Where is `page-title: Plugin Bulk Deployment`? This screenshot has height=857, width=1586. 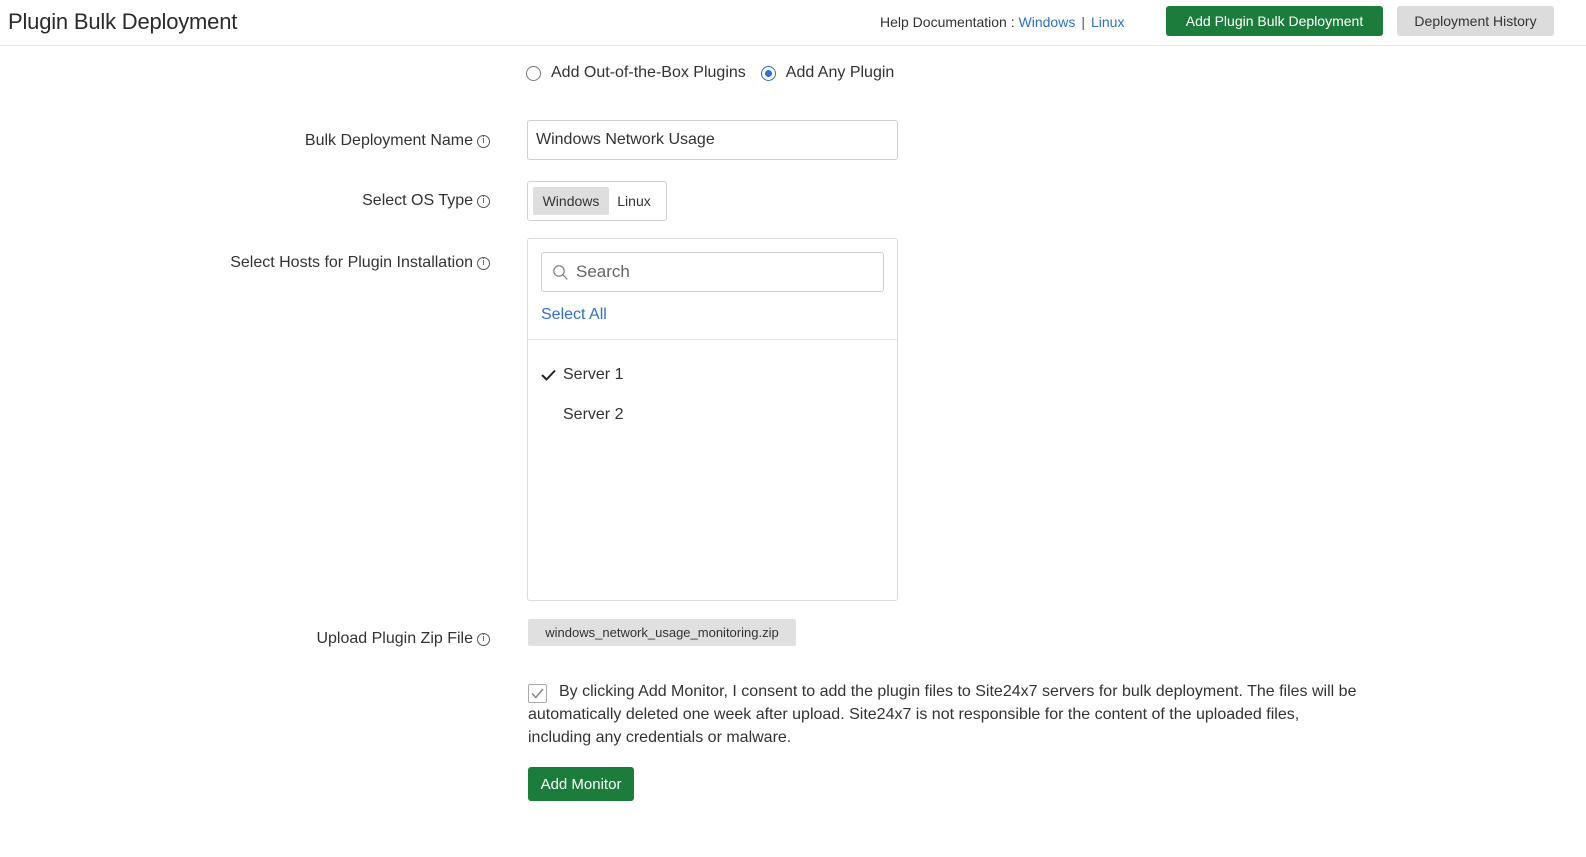
page-title: Plugin Bulk Deployment is located at coordinates (123, 21).